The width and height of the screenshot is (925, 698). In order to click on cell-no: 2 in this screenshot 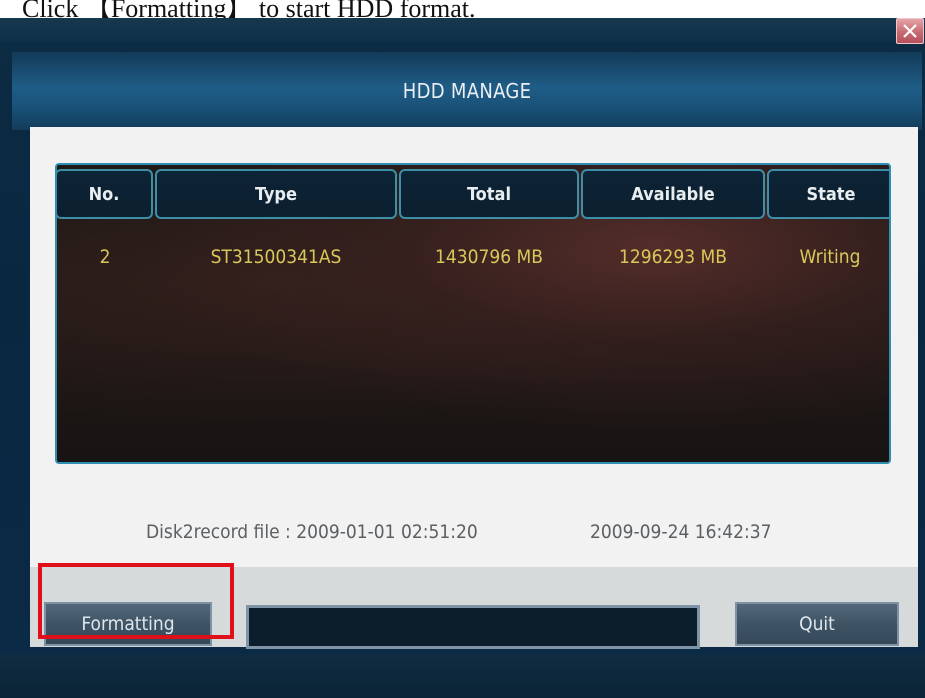, I will do `click(105, 257)`.